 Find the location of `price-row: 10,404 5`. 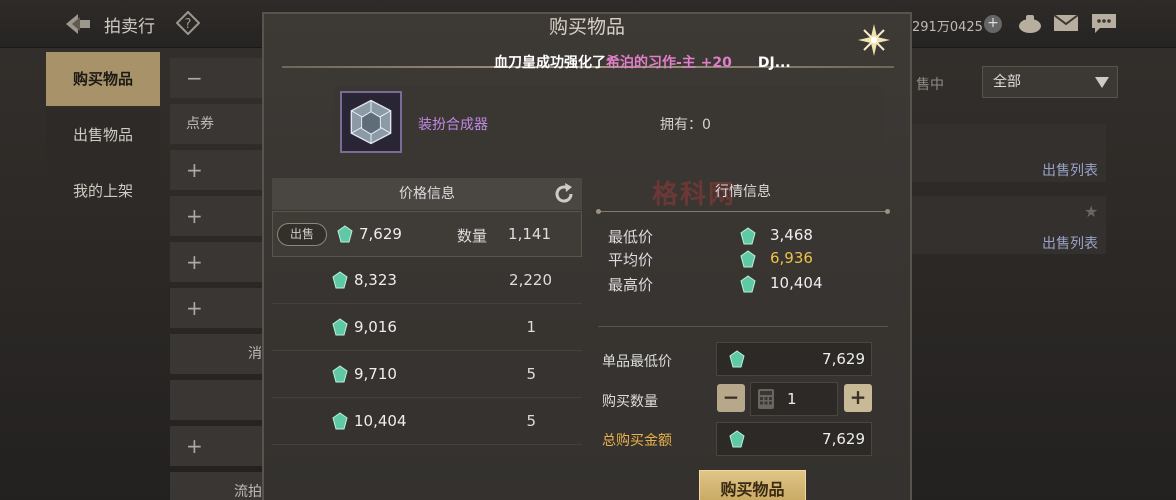

price-row: 10,404 5 is located at coordinates (427, 422).